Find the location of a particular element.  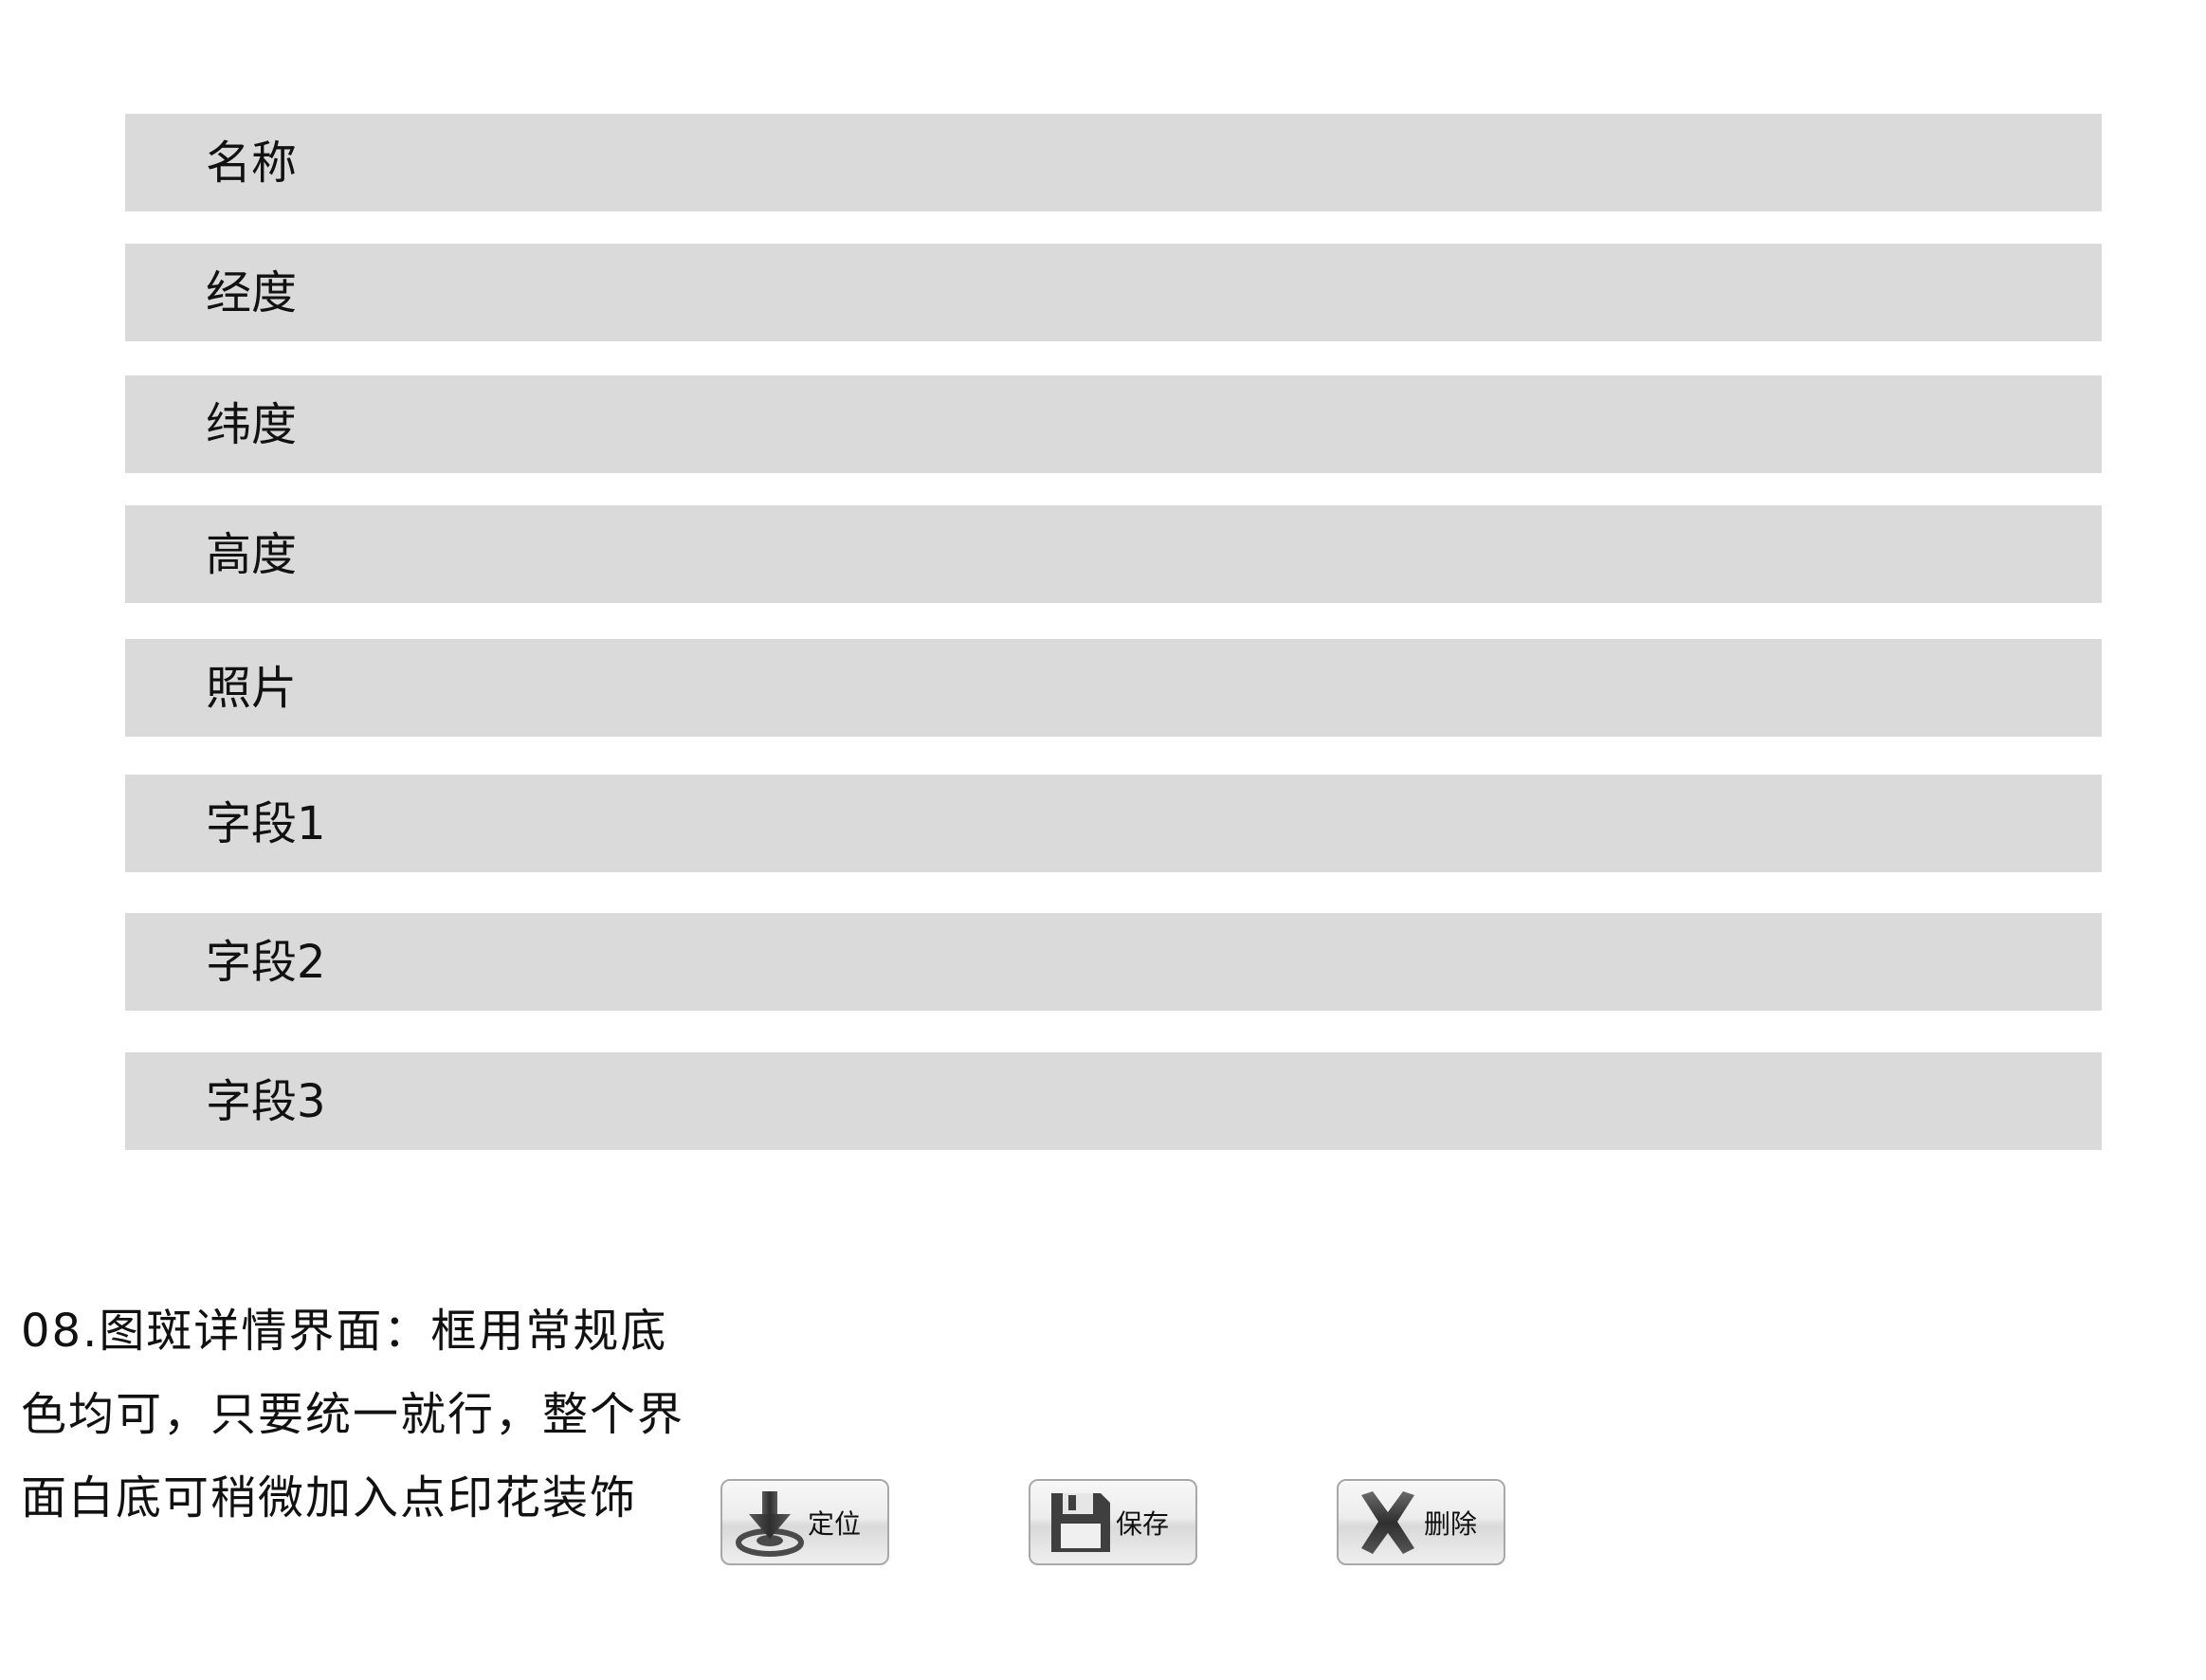

field-row-field3: 字段3 is located at coordinates (1113, 1101).